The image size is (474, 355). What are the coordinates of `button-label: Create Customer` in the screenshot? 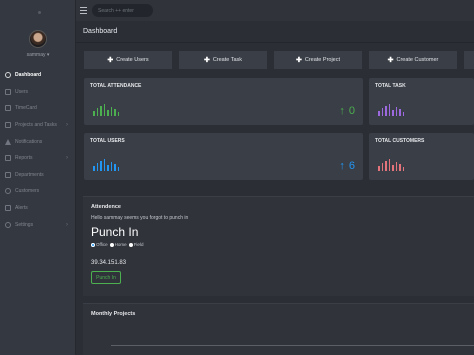 It's located at (417, 60).